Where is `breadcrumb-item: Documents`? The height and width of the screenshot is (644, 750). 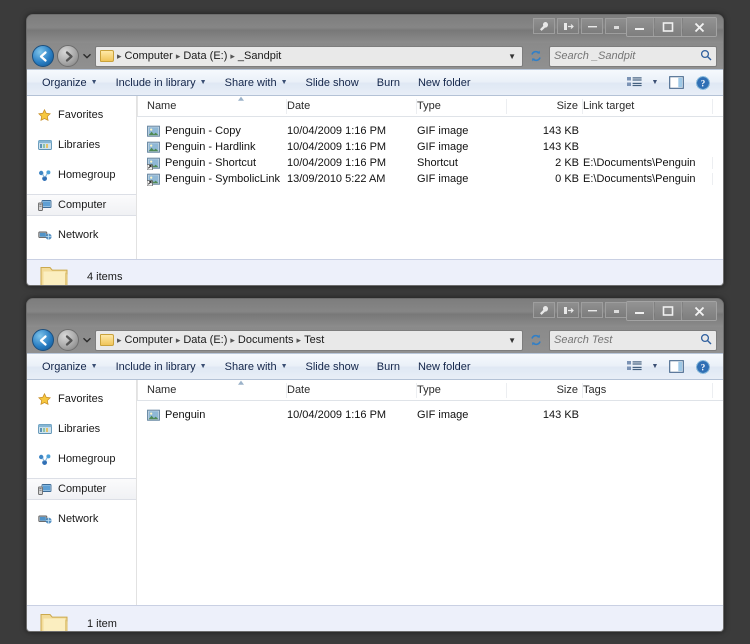 breadcrumb-item: Documents is located at coordinates (266, 340).